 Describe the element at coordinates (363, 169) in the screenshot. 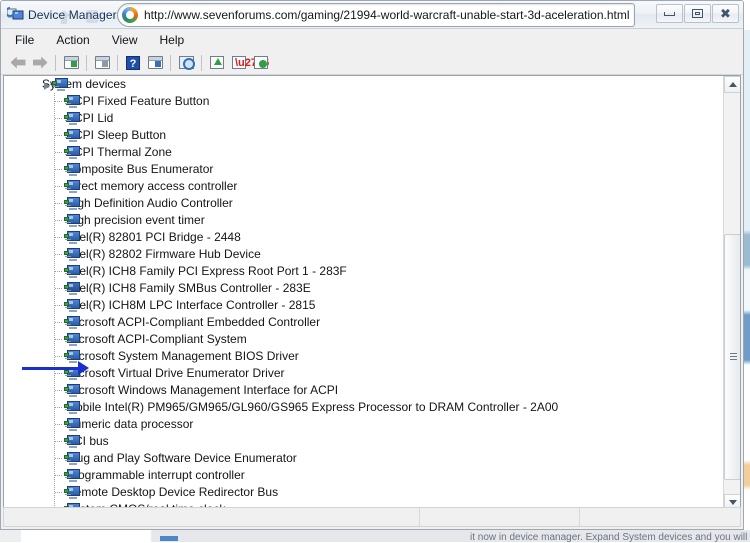

I see `device-tree-item: Composite Bus Enumerator` at that location.